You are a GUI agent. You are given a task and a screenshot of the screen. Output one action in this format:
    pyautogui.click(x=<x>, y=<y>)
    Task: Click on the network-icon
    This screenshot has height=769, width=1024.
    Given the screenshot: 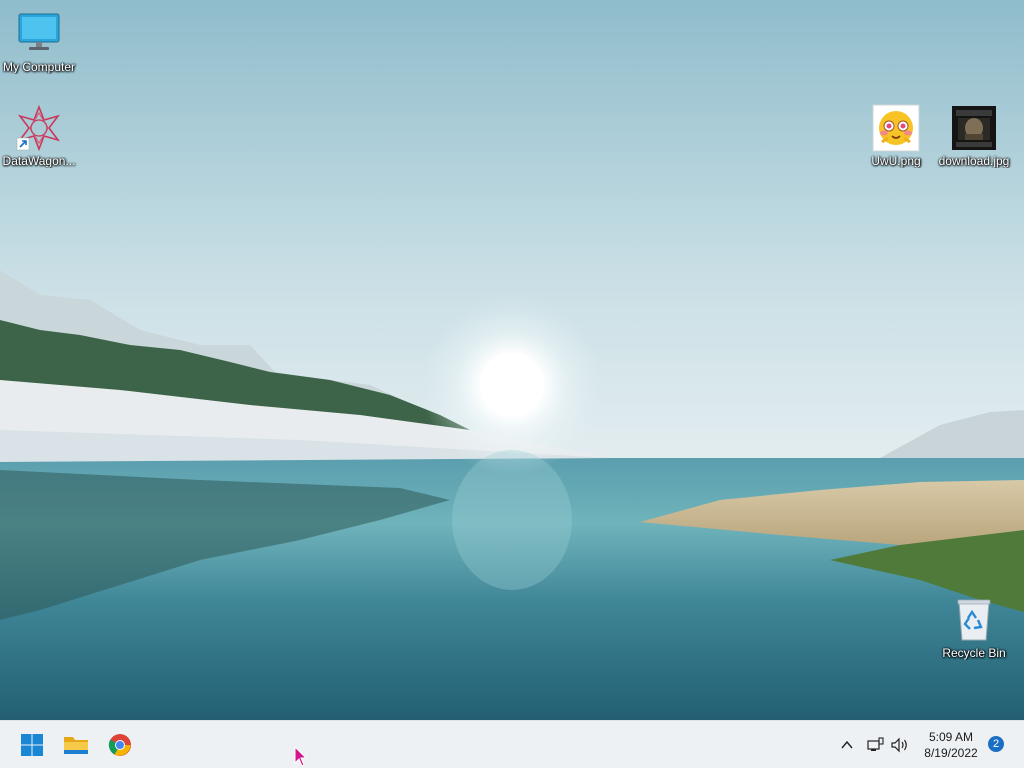 What is the action you would take?
    pyautogui.click(x=875, y=744)
    